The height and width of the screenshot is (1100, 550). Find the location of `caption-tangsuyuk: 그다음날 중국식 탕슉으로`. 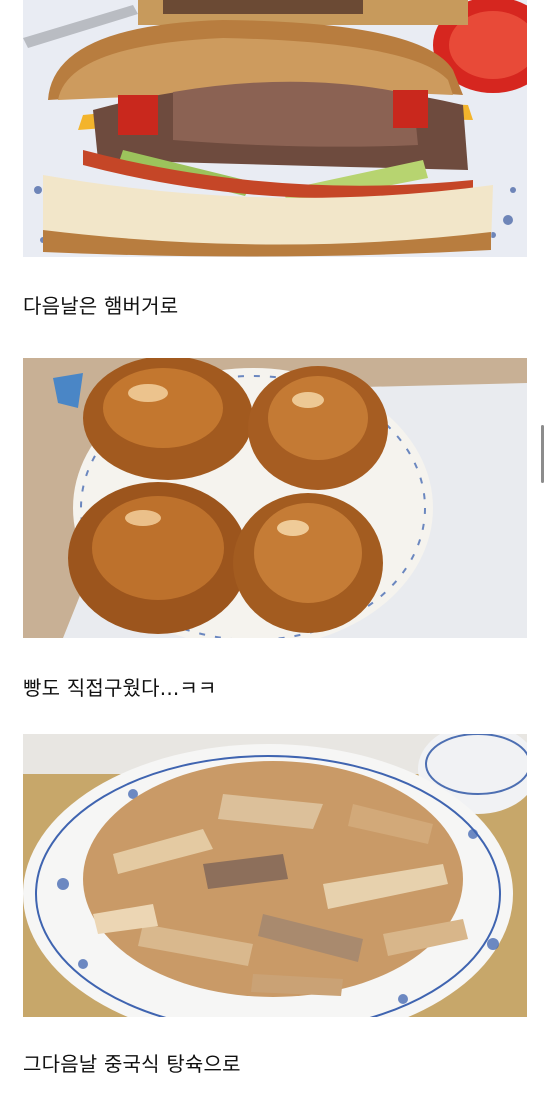

caption-tangsuyuk: 그다음날 중국식 탕슉으로 is located at coordinates (132, 1064).